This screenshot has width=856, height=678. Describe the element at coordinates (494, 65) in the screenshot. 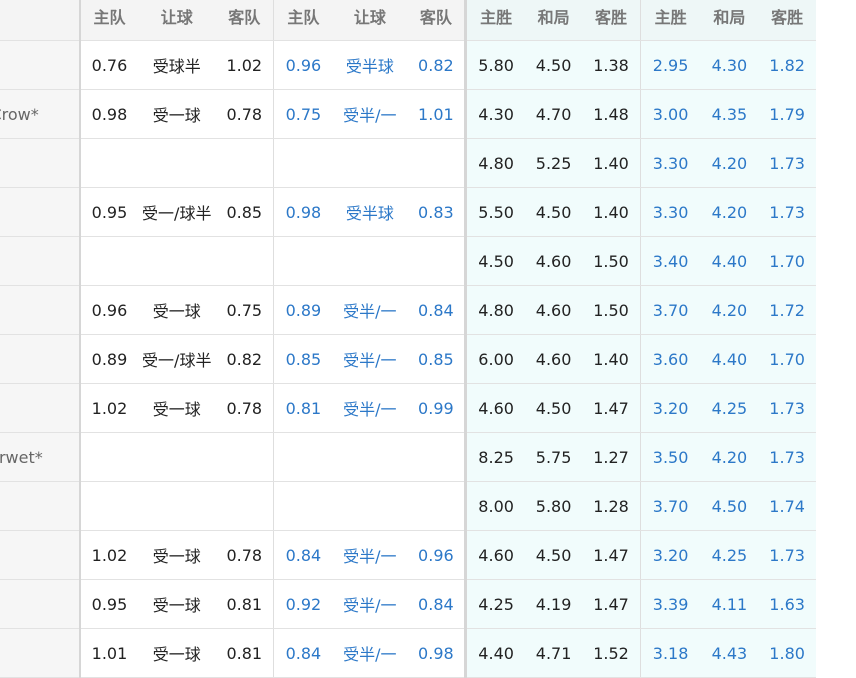

I see `european-odds-initial-cell: 5.80` at that location.